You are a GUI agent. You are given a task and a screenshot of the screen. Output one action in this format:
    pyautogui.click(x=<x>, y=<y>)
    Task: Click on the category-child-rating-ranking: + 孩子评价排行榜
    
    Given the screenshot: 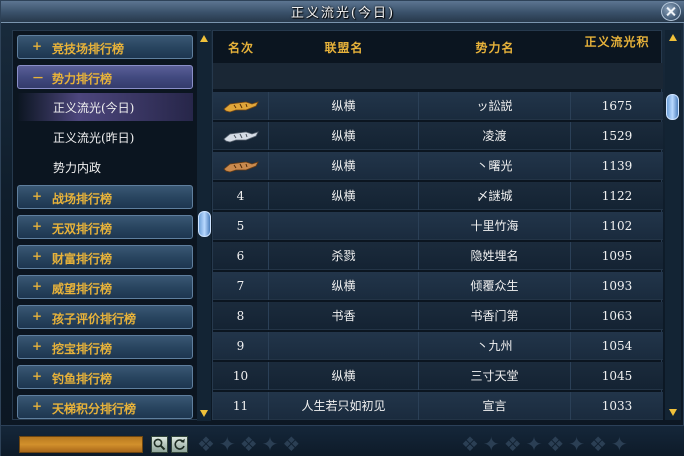 What is the action you would take?
    pyautogui.click(x=105, y=317)
    